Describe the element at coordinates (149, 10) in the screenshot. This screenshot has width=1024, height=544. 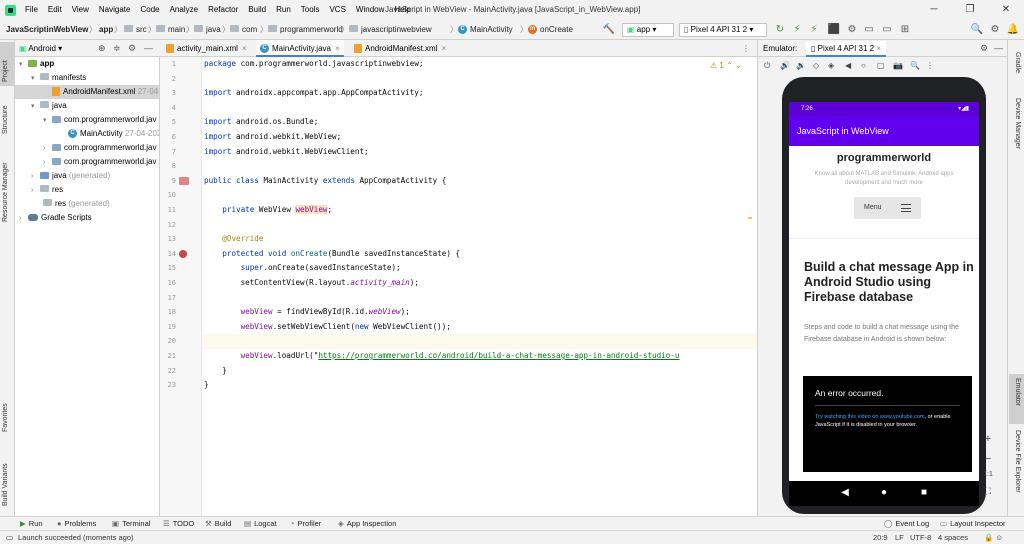
I see `menu-code: Code` at that location.